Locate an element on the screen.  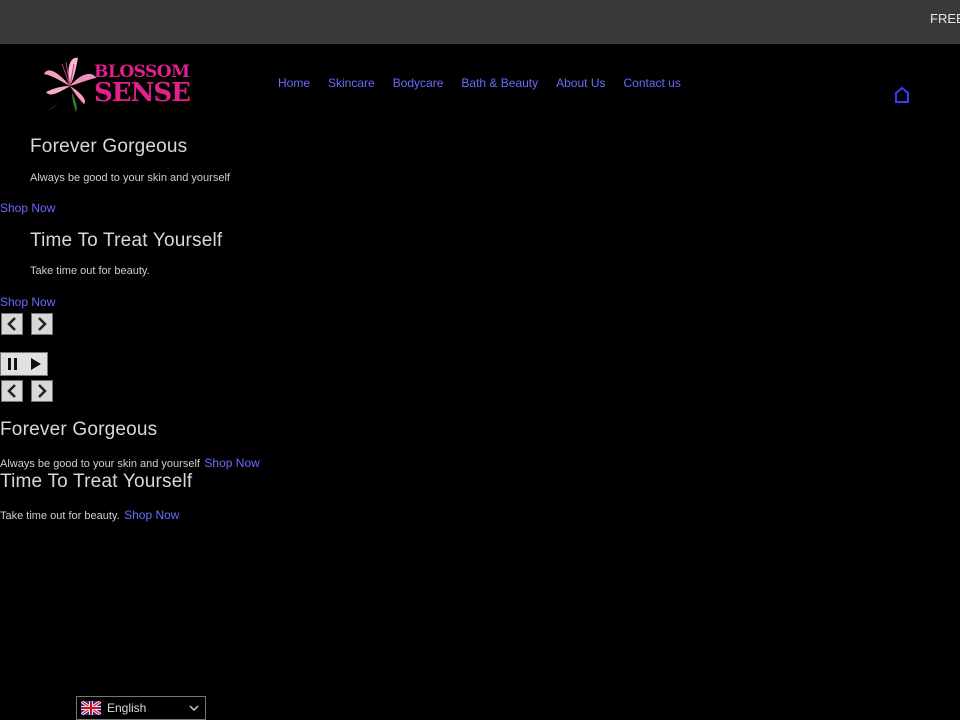
slide-2-caption-row: Take time out for beauty. Shop Now is located at coordinates (89, 515).